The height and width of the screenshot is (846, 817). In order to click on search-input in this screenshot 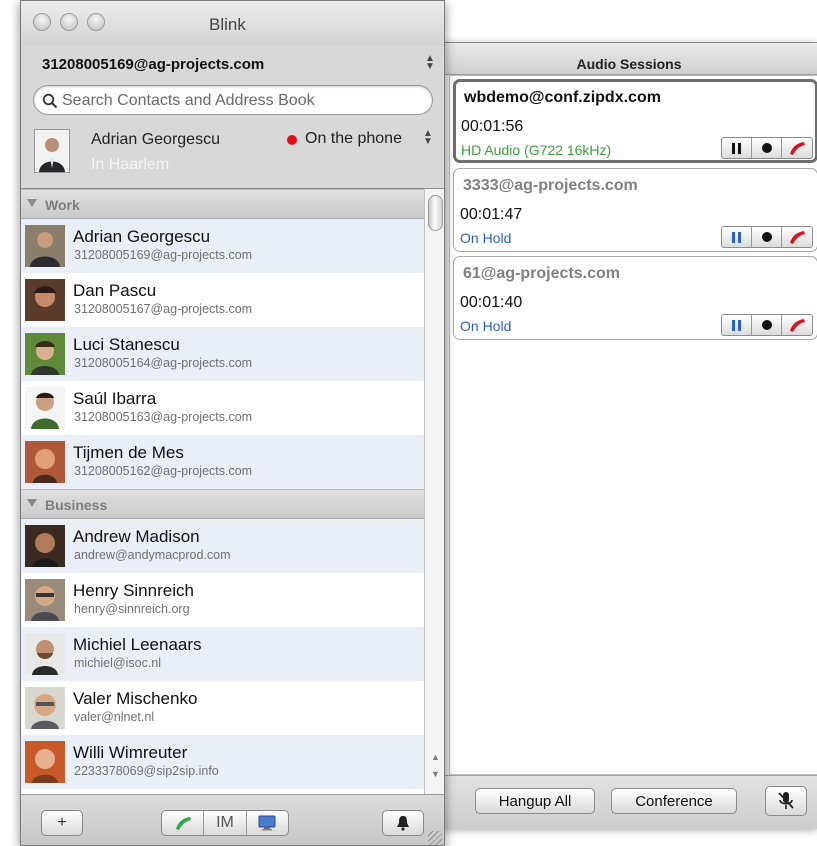, I will do `click(242, 101)`.